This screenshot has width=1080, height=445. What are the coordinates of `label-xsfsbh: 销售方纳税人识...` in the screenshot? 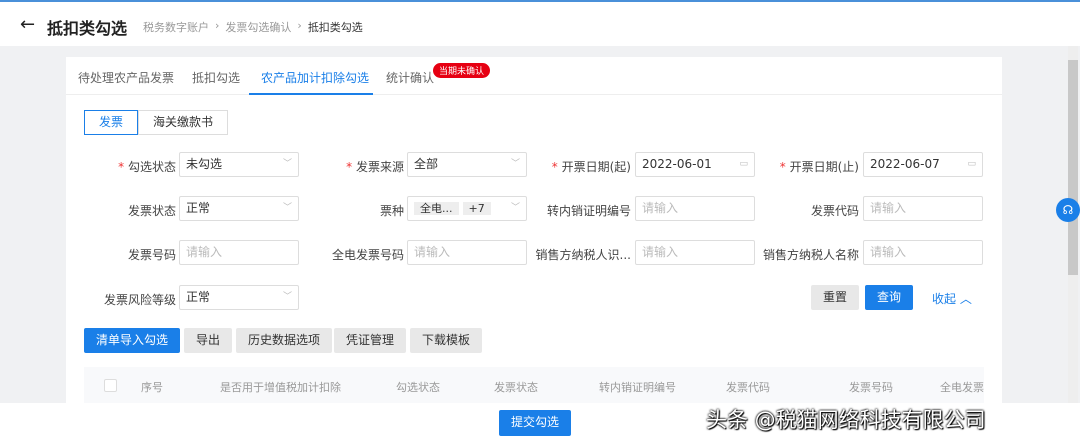 It's located at (583, 255).